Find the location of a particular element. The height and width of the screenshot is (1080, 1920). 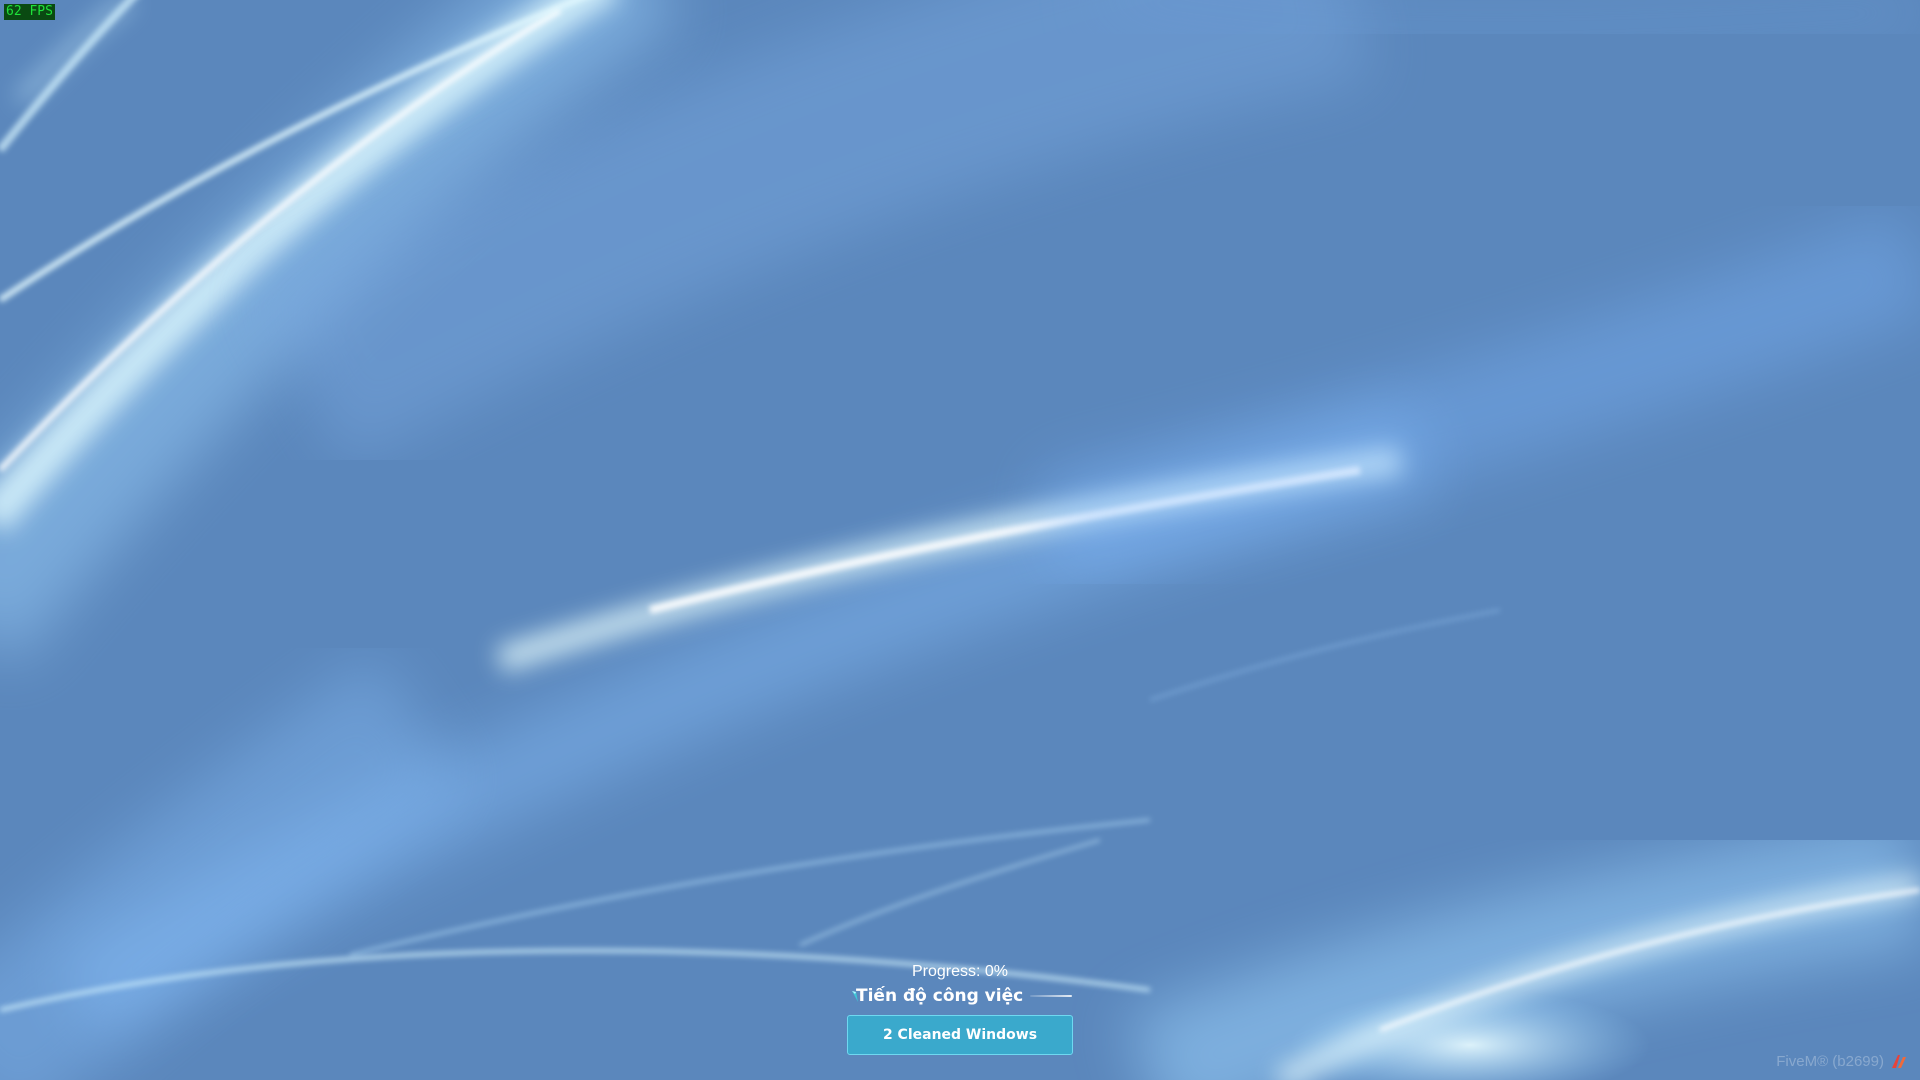

client-branding: FiveM® (b2699) is located at coordinates (1842, 1062).